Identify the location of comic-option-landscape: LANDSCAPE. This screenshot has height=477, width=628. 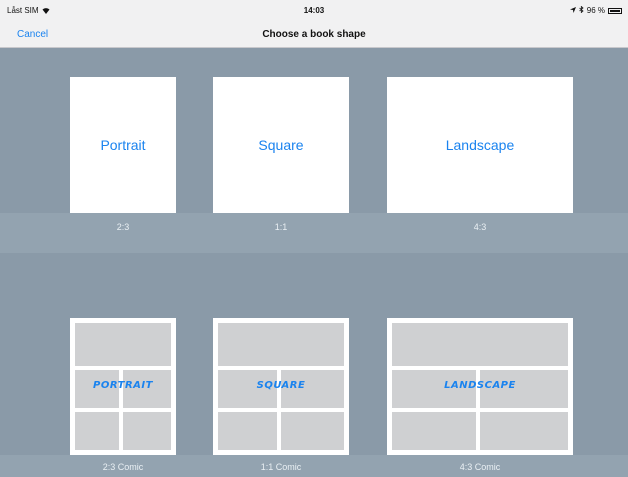
(480, 386).